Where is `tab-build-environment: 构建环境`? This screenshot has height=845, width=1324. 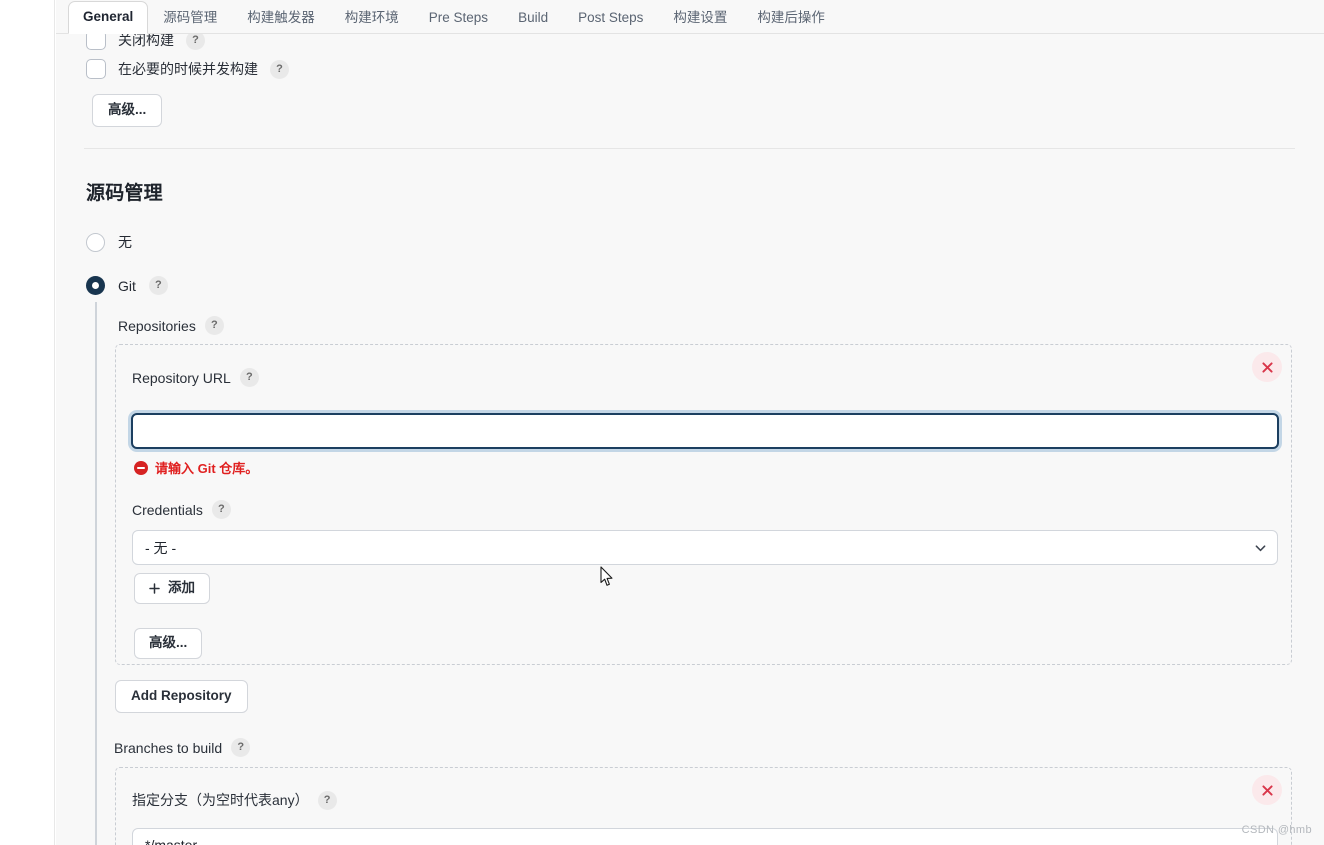
tab-build-environment: 构建环境 is located at coordinates (372, 18).